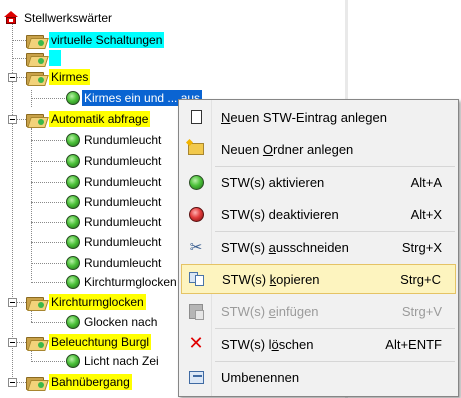  I want to click on menu-item-label: STW(s) ausschneiden, so click(285, 247).